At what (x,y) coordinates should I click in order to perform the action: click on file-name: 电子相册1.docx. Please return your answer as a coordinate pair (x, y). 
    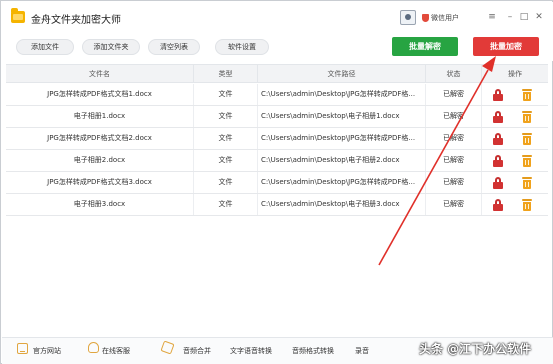
    Looking at the image, I should click on (100, 116).